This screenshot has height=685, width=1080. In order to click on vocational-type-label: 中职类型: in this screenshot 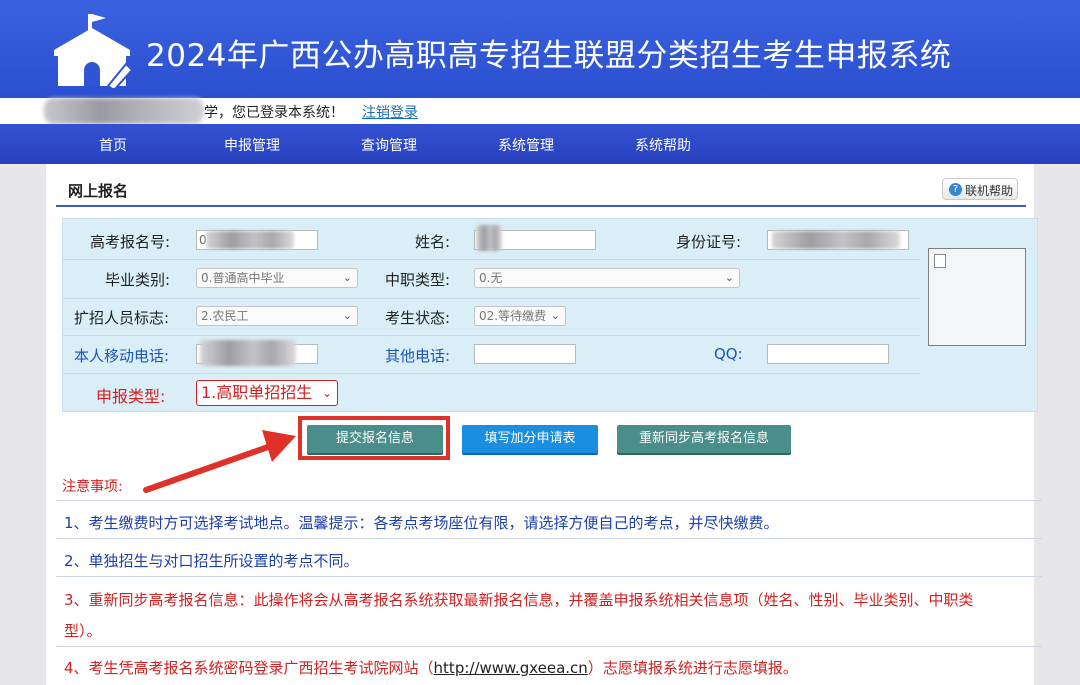, I will do `click(418, 280)`.